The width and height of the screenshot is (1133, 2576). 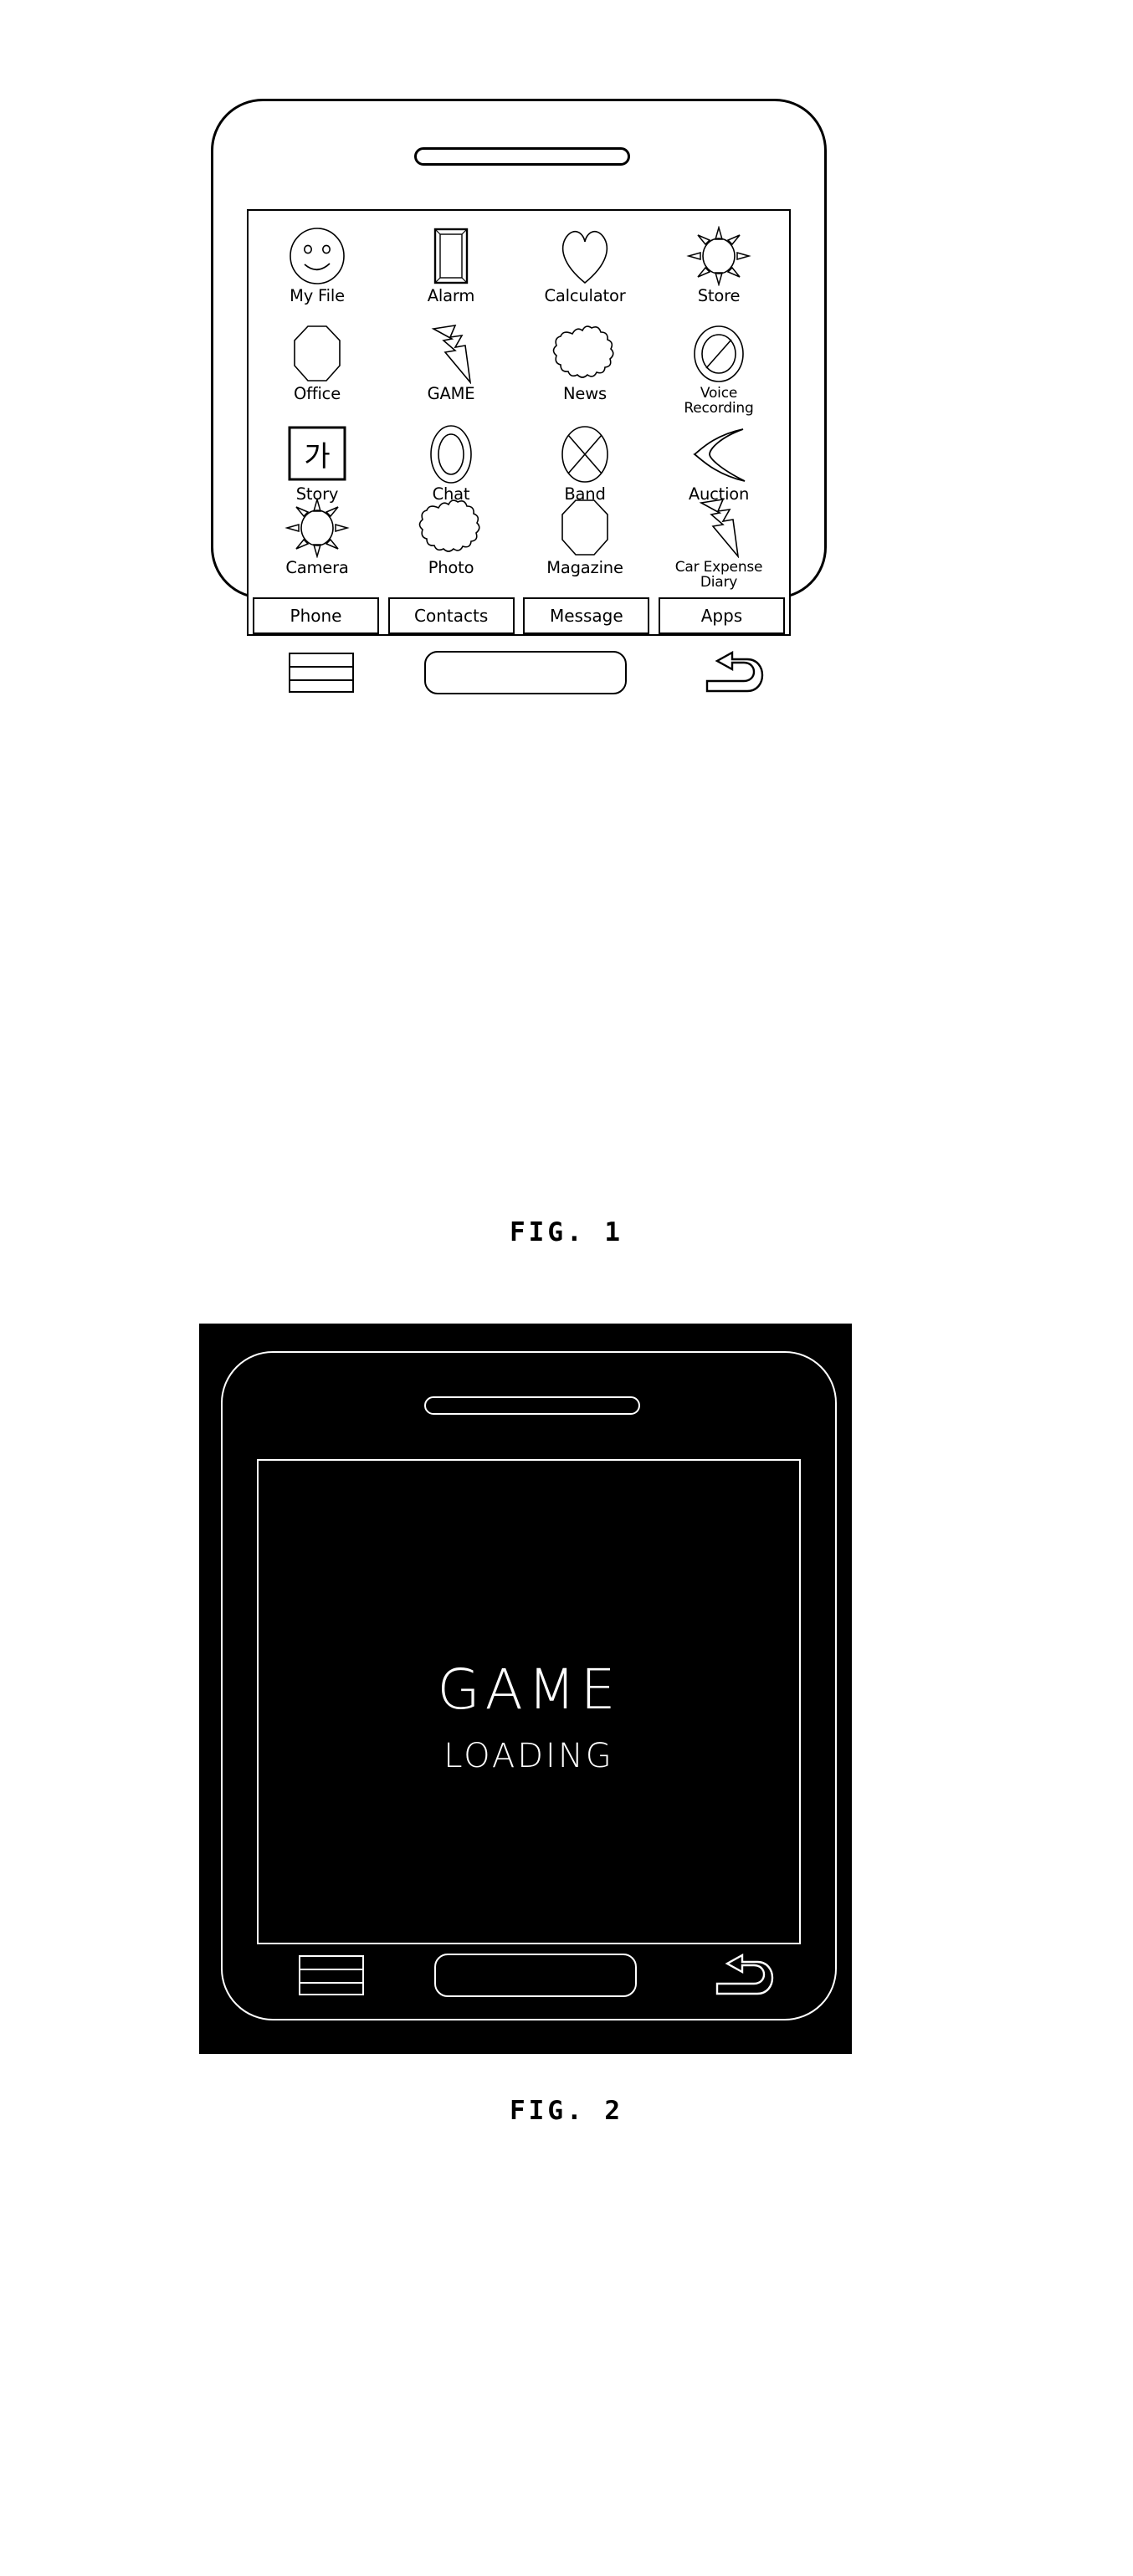 I want to click on phone-screen-fig2: GAME LOADING, so click(x=529, y=1702).